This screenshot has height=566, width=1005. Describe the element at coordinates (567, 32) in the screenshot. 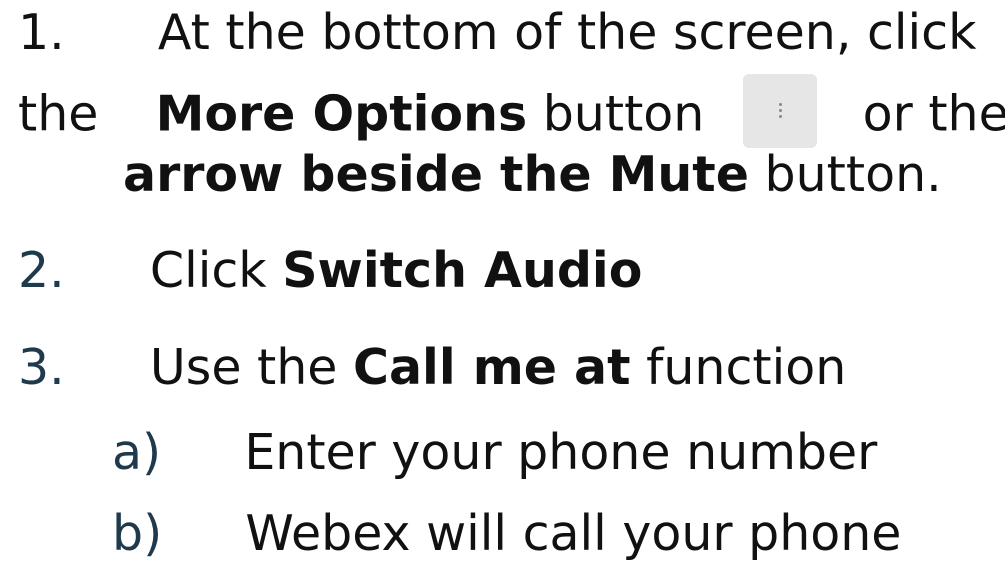

I see `step-1-text-a: At the bottom of the screen, click` at that location.